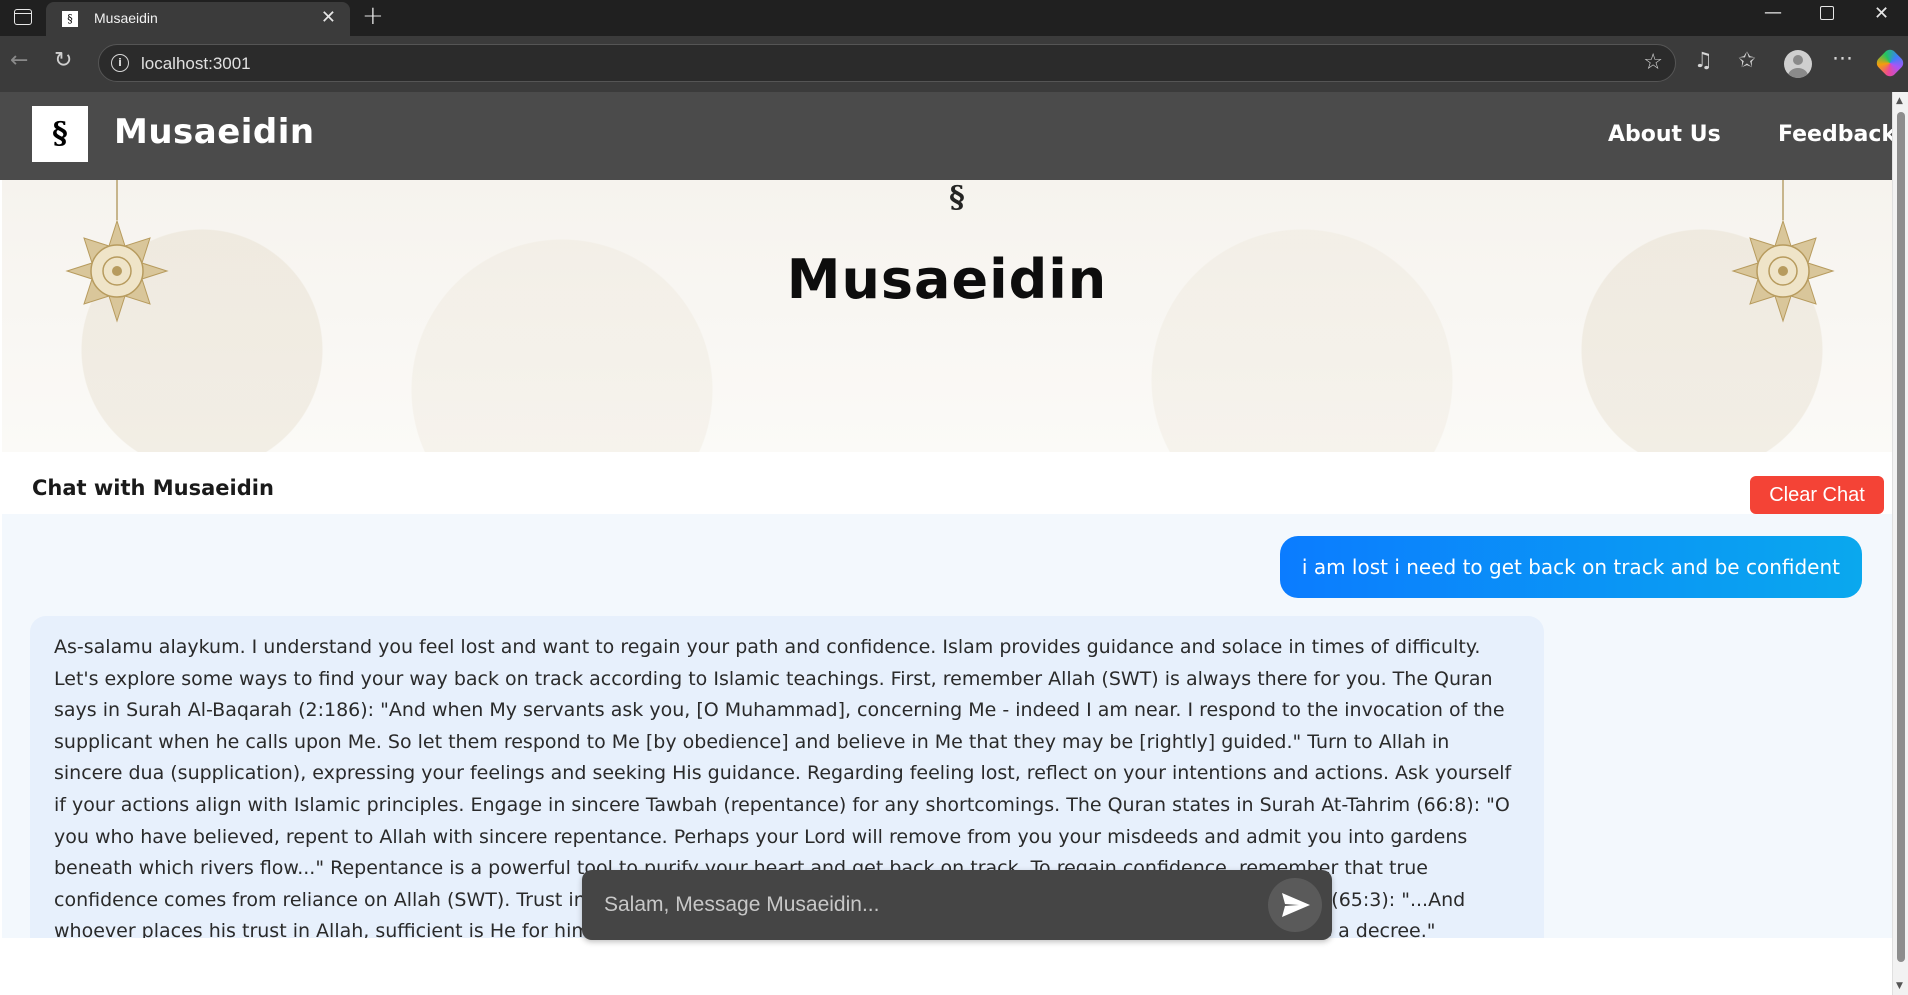 The height and width of the screenshot is (995, 1908). I want to click on message-input, so click(924, 905).